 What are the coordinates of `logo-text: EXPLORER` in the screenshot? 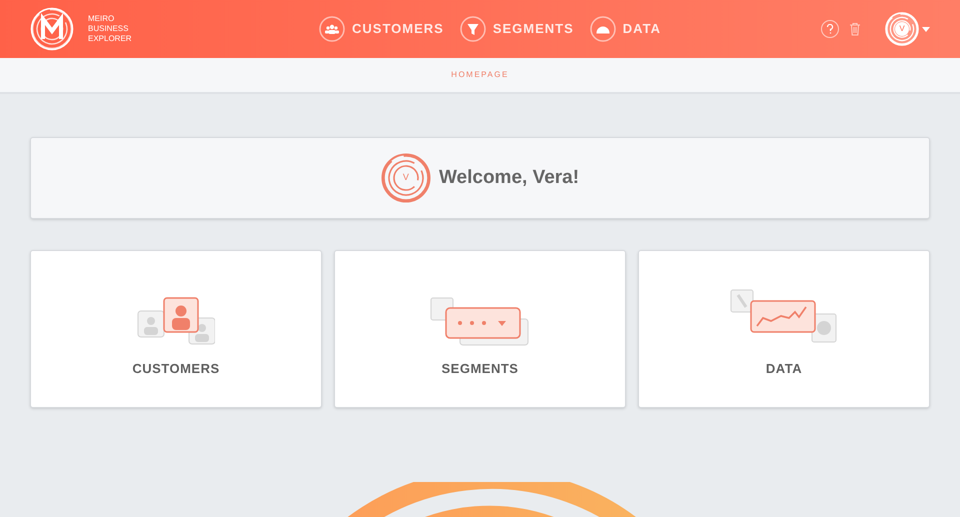 It's located at (110, 39).